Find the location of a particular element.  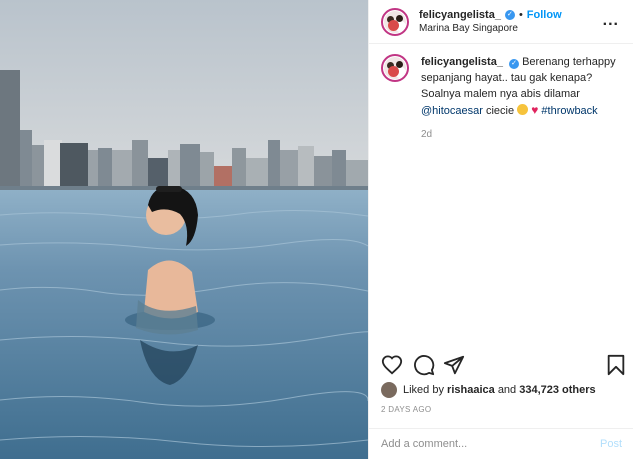

author-avatar is located at coordinates (395, 21).